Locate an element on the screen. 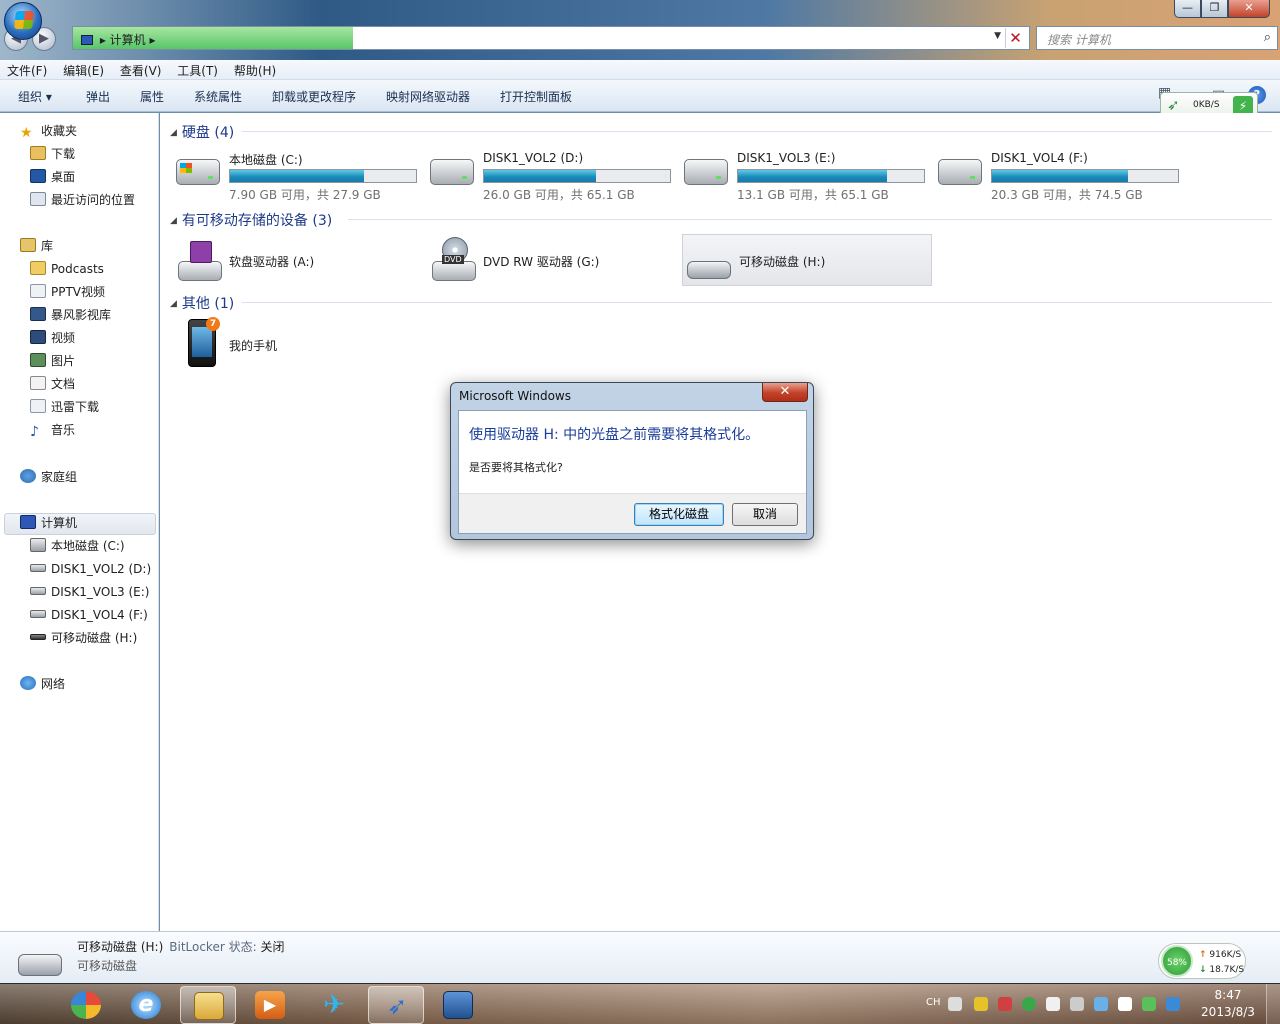  drive-free-space: 26.0 GB 可用，共 65.1 GB is located at coordinates (559, 195).